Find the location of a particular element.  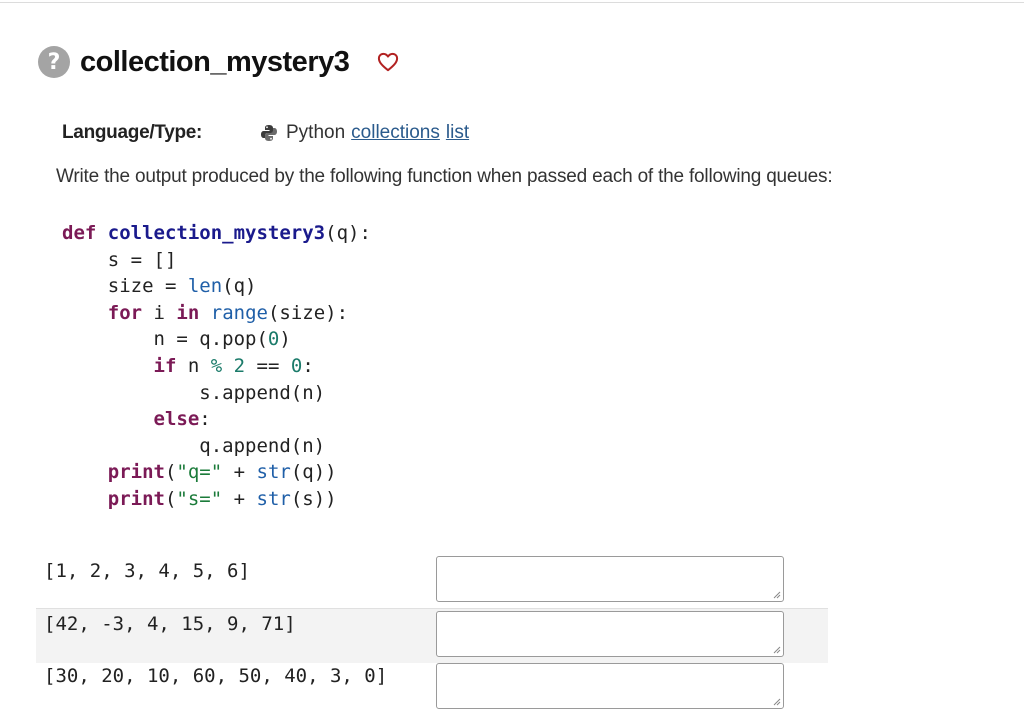

code-line: q.append(n) is located at coordinates (194, 445).